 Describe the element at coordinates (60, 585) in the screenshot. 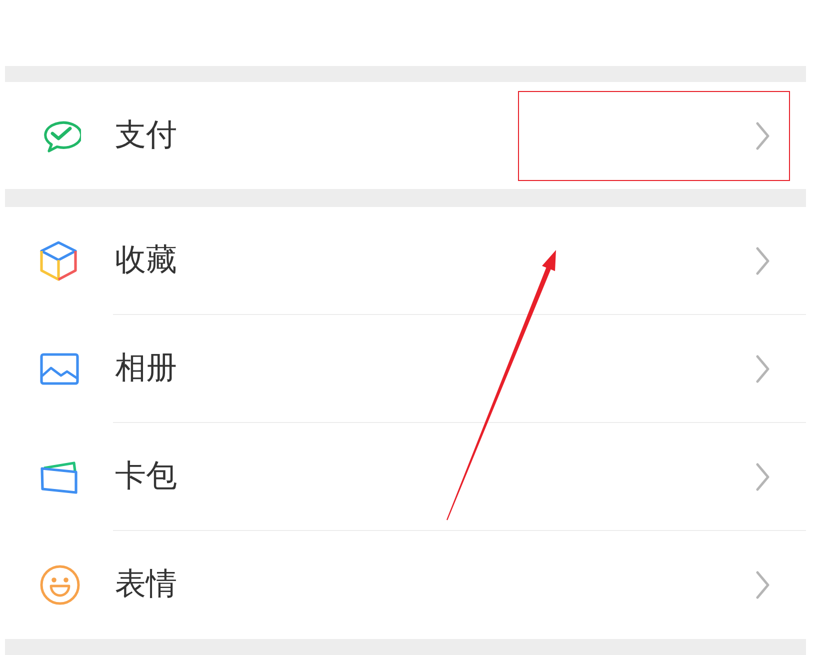

I see `smiley-face-icon` at that location.